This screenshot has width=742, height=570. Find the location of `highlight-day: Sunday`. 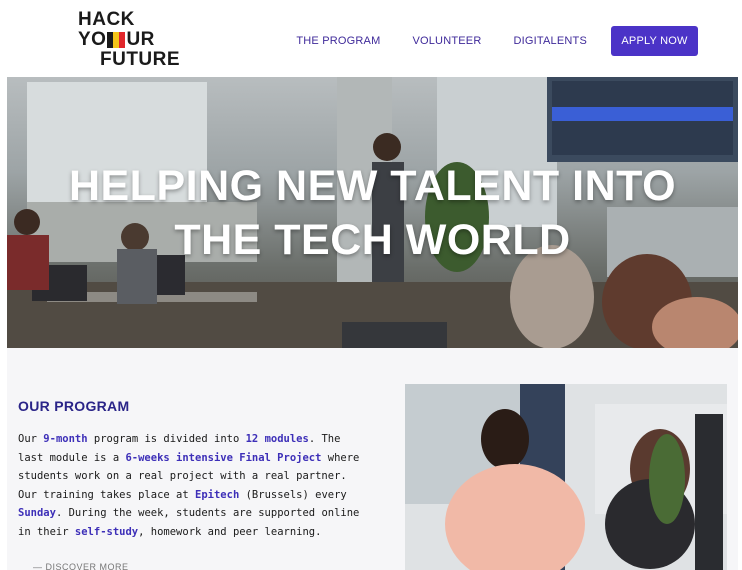

highlight-day: Sunday is located at coordinates (37, 513).